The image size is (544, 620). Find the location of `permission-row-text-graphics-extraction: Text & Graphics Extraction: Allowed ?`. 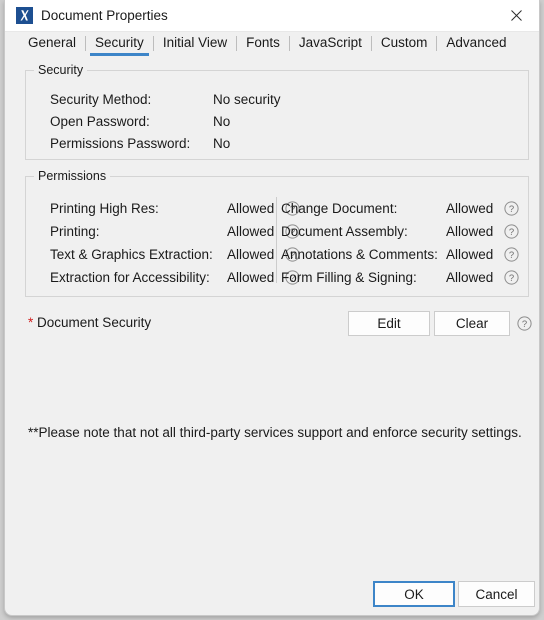

permission-row-text-graphics-extraction: Text & Graphics Extraction: Allowed ? is located at coordinates (177, 254).